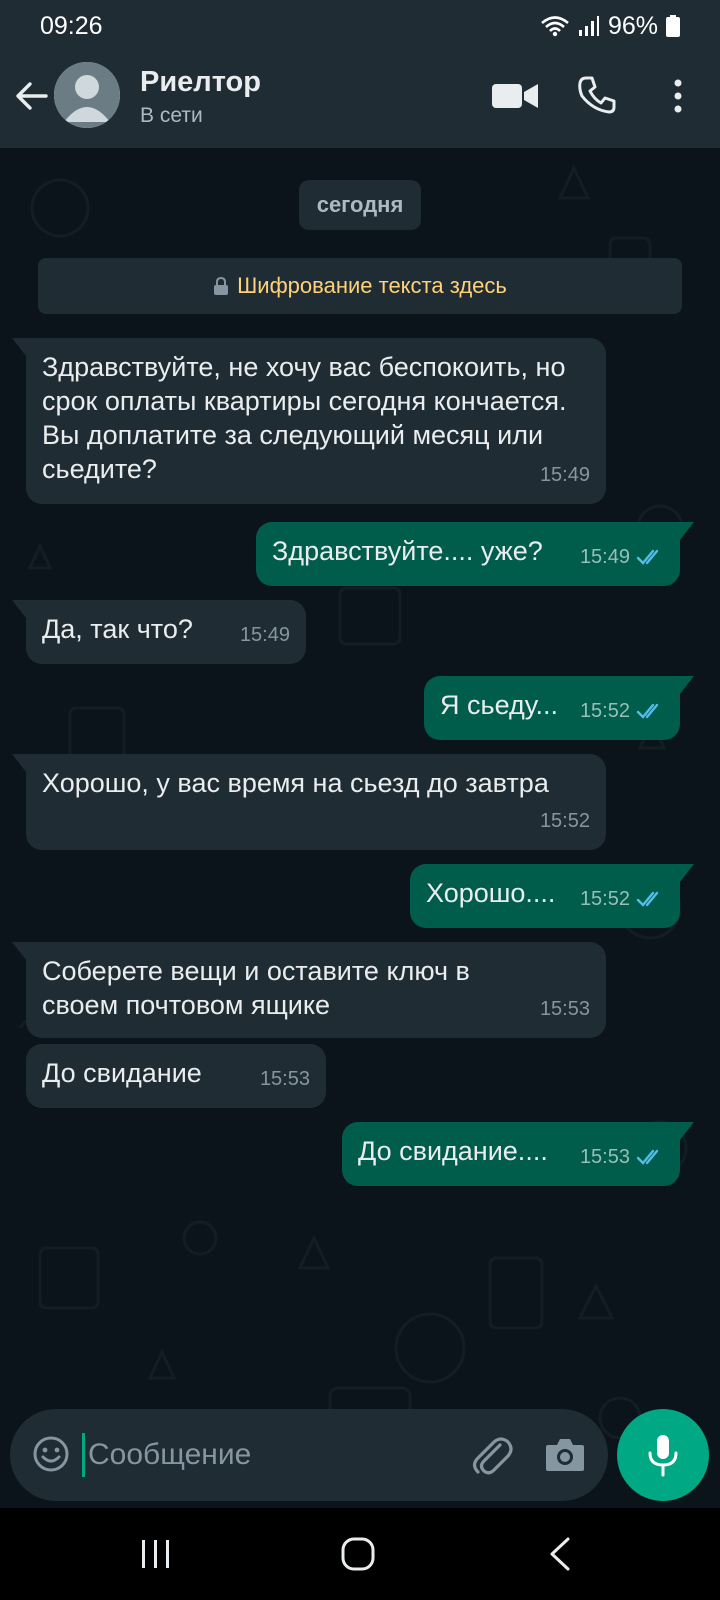 This screenshot has width=720, height=1600. I want to click on message-composer, so click(309, 1455).